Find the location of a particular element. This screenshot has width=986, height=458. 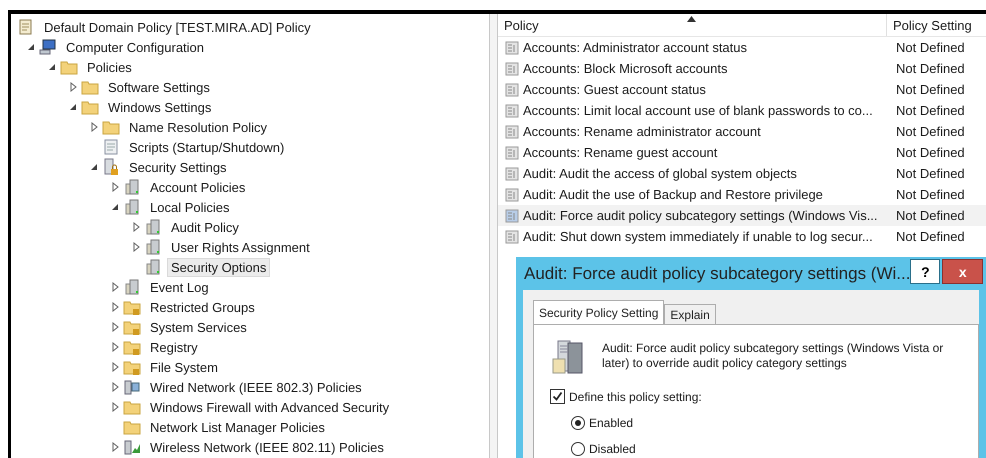

help-button: ? is located at coordinates (925, 271).